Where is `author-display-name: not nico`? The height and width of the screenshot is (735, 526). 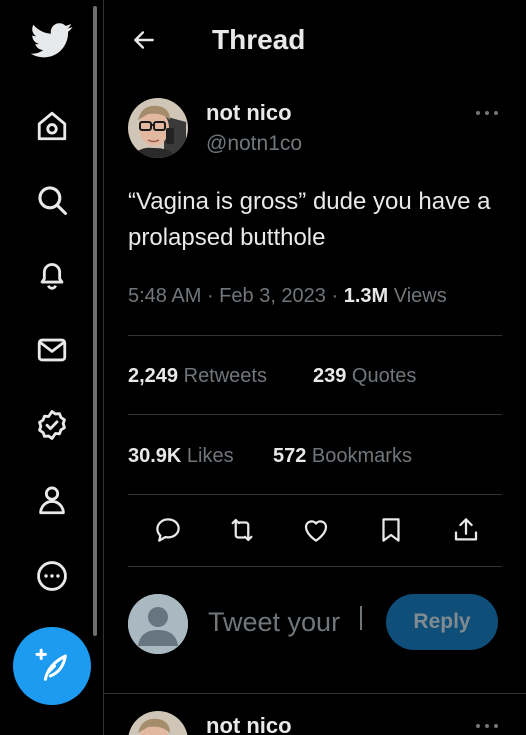
author-display-name: not nico is located at coordinates (249, 113).